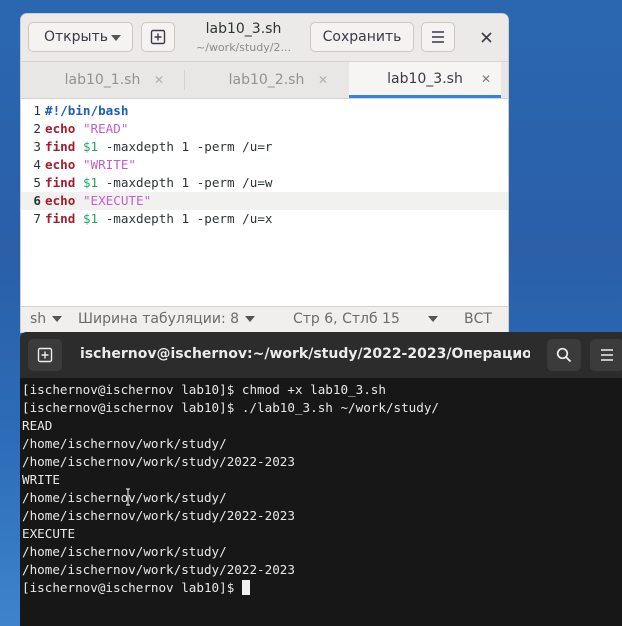 This screenshot has width=622, height=626. I want to click on line-number: 5, so click(37, 182).